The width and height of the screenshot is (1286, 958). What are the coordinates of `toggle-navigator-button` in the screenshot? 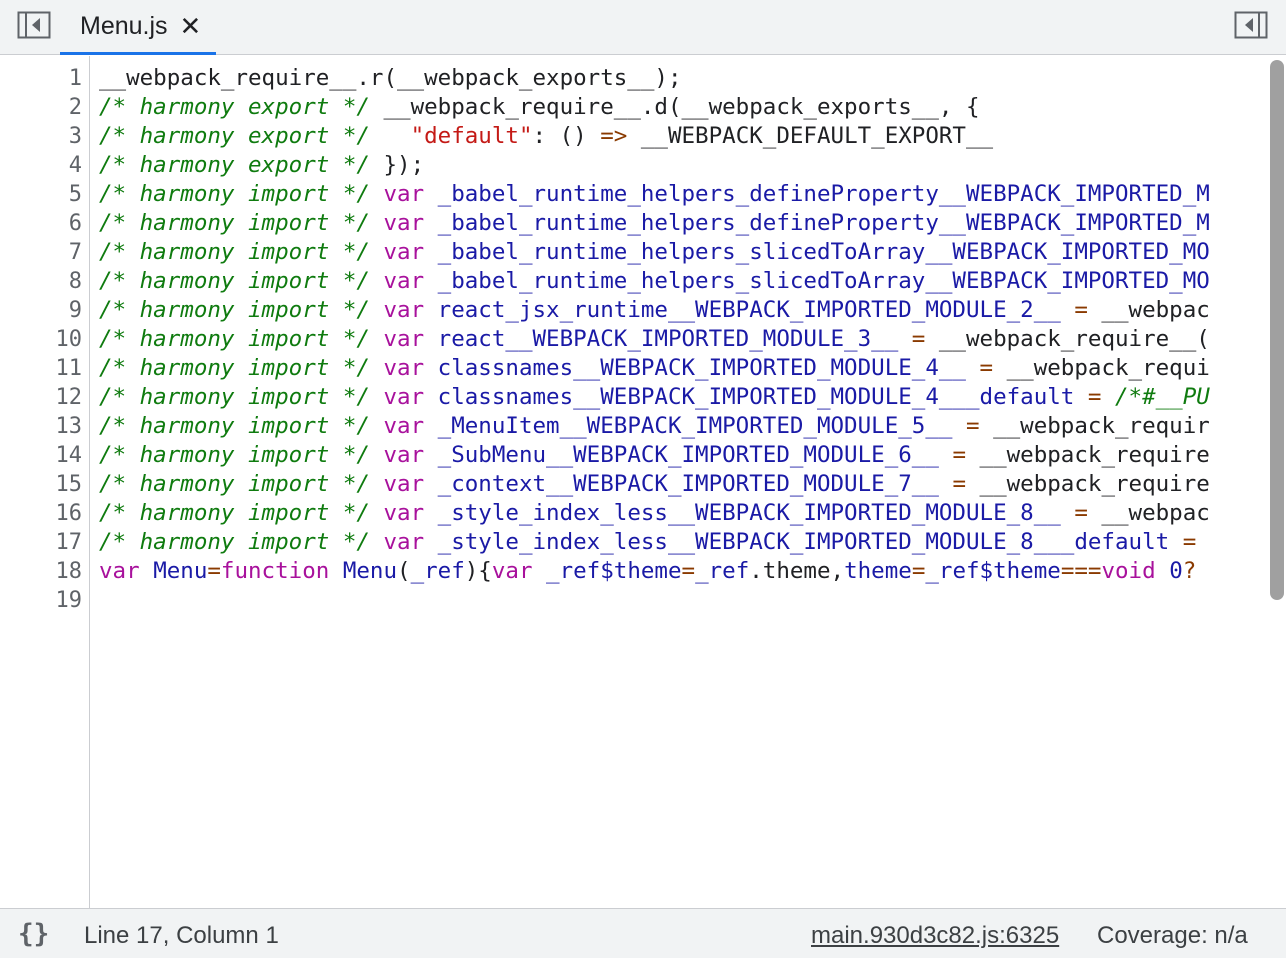 It's located at (34, 25).